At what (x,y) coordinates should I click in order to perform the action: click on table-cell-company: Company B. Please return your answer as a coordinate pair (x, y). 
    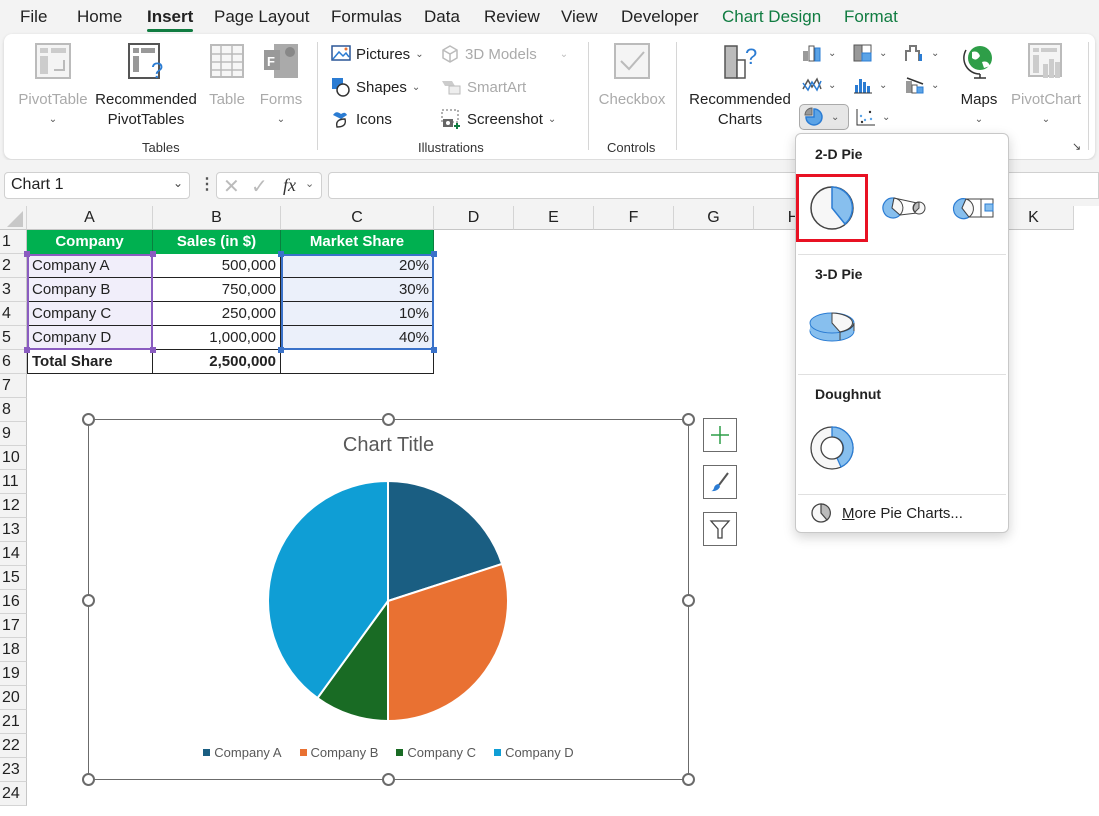
    Looking at the image, I should click on (90, 290).